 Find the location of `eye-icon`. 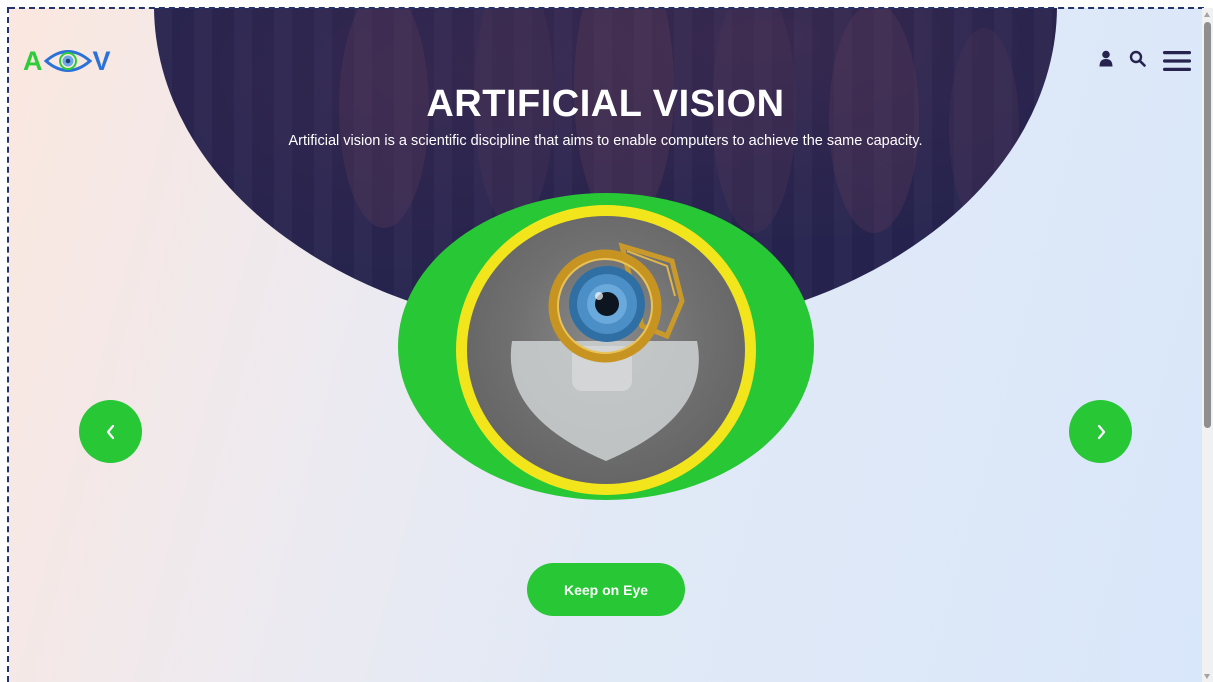

eye-icon is located at coordinates (67, 61).